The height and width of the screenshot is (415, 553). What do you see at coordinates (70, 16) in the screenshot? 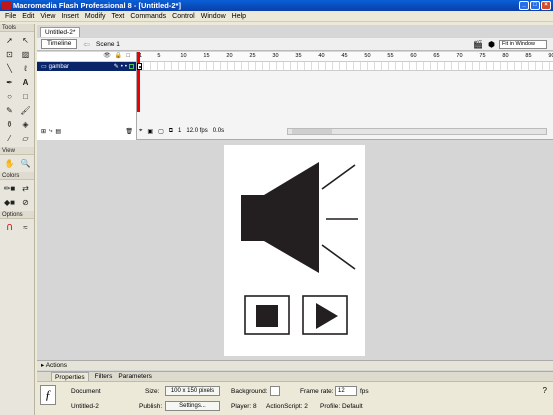
I see `menu-insert: Insert` at bounding box center [70, 16].